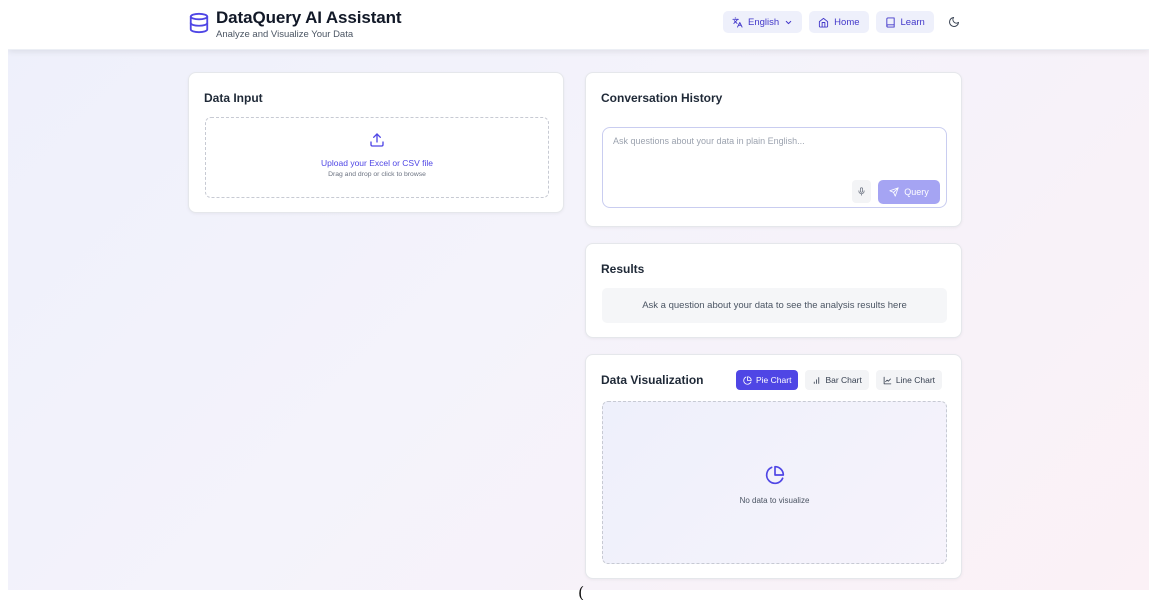  I want to click on home-label: Home, so click(847, 22).